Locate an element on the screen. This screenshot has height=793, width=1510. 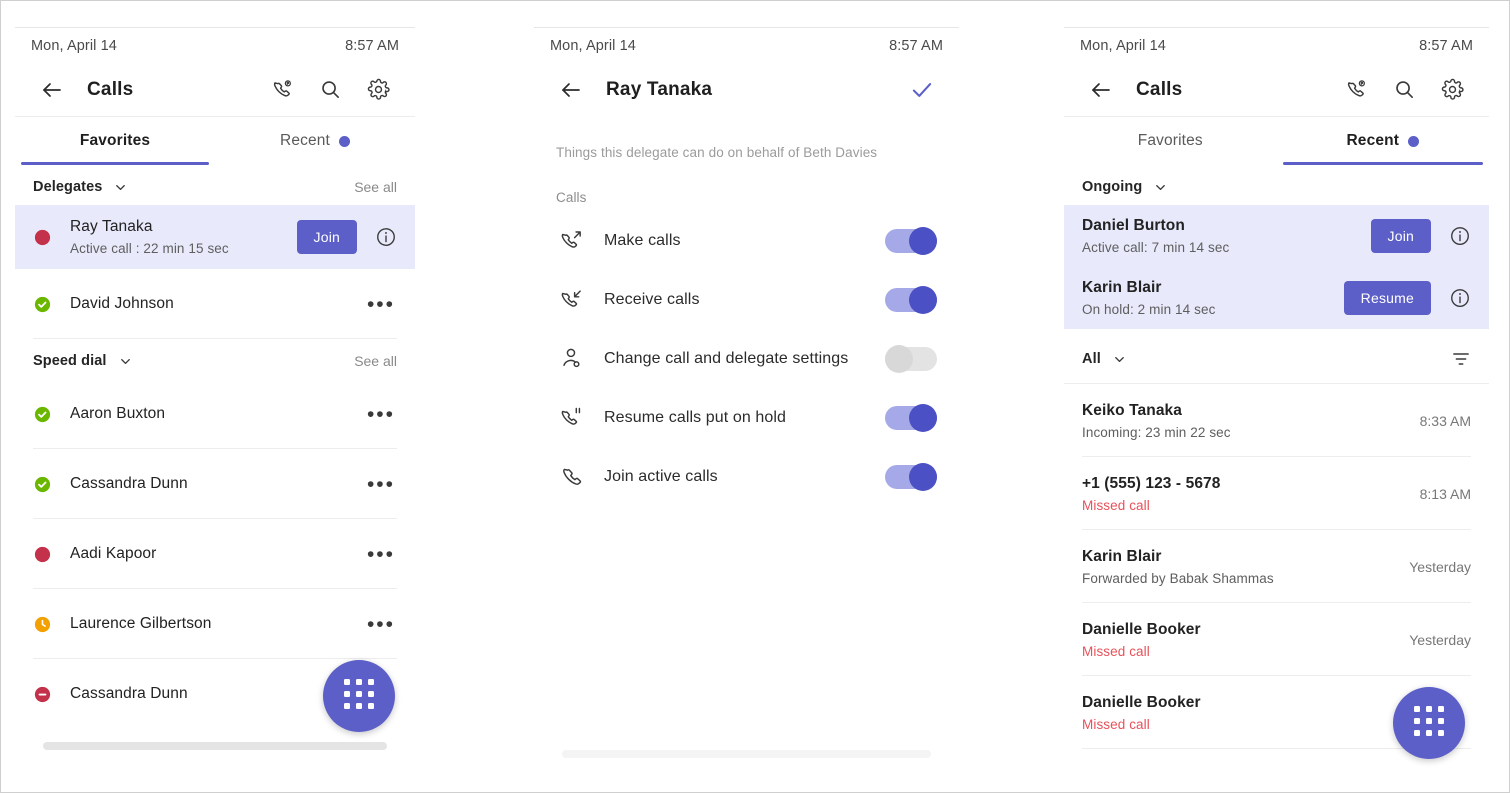
speed-dial-row: Laurence Gilbertson ••• is located at coordinates (215, 624).